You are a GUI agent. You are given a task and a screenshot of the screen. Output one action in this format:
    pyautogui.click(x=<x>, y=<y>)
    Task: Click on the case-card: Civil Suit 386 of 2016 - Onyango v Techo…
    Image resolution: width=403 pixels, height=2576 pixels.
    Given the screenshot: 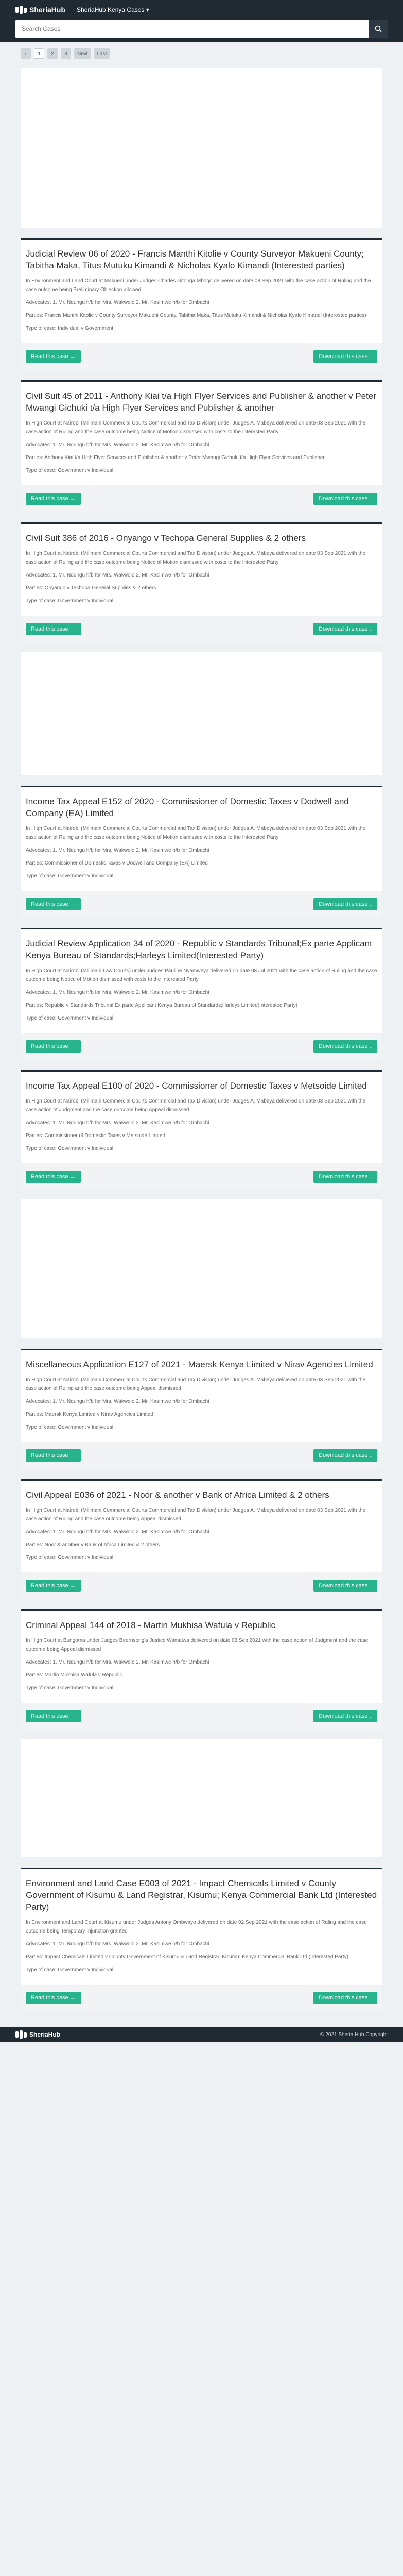 What is the action you would take?
    pyautogui.click(x=202, y=582)
    